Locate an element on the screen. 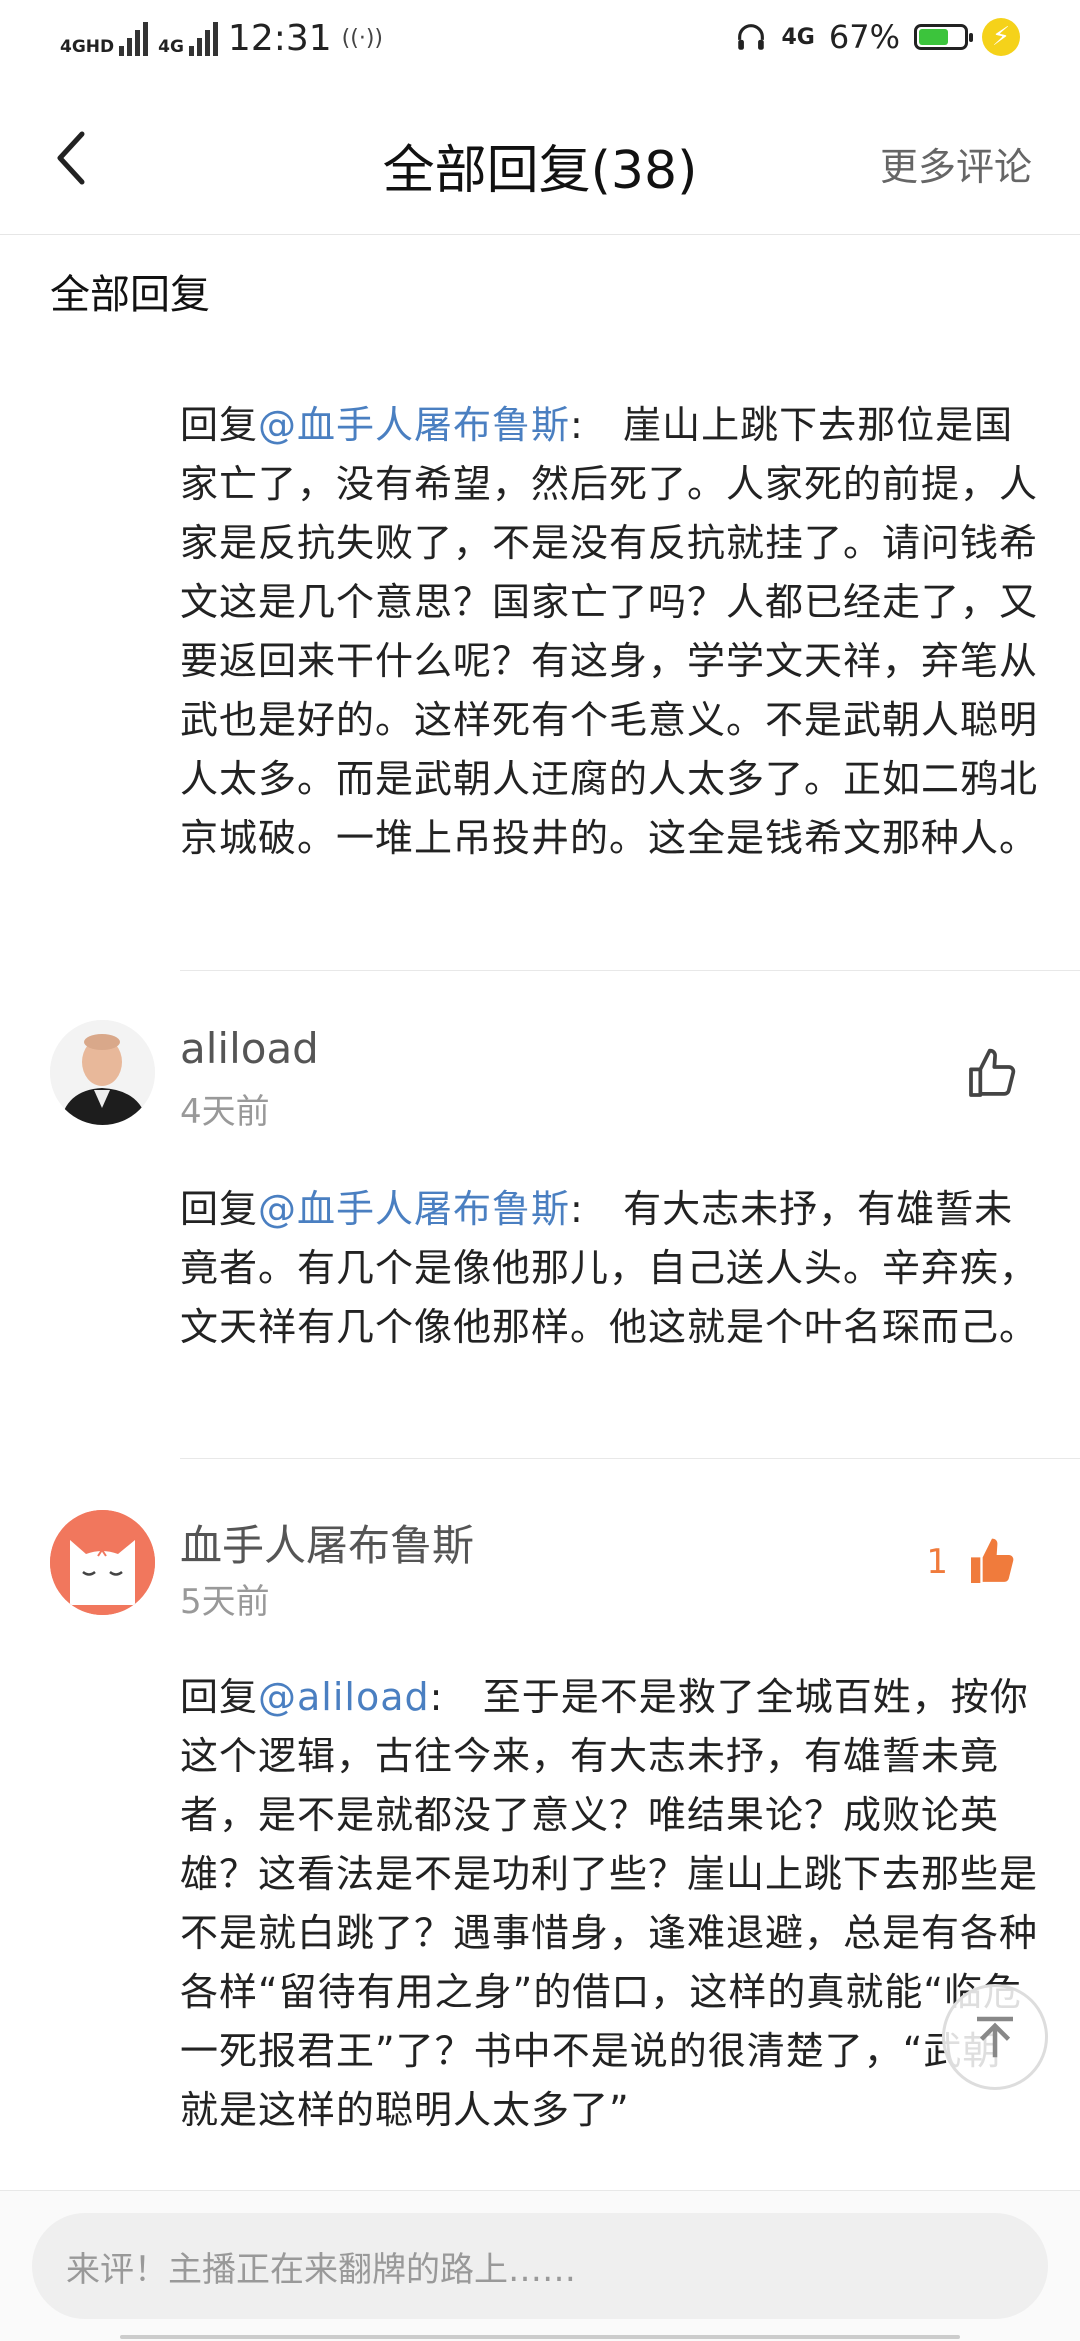 The image size is (1080, 2341). signal-icon: 4GHD is located at coordinates (104, 39).